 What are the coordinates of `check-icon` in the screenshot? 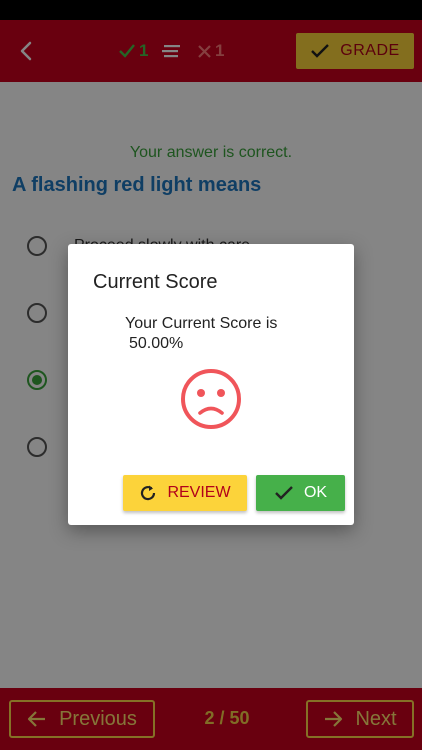 It's located at (284, 493).